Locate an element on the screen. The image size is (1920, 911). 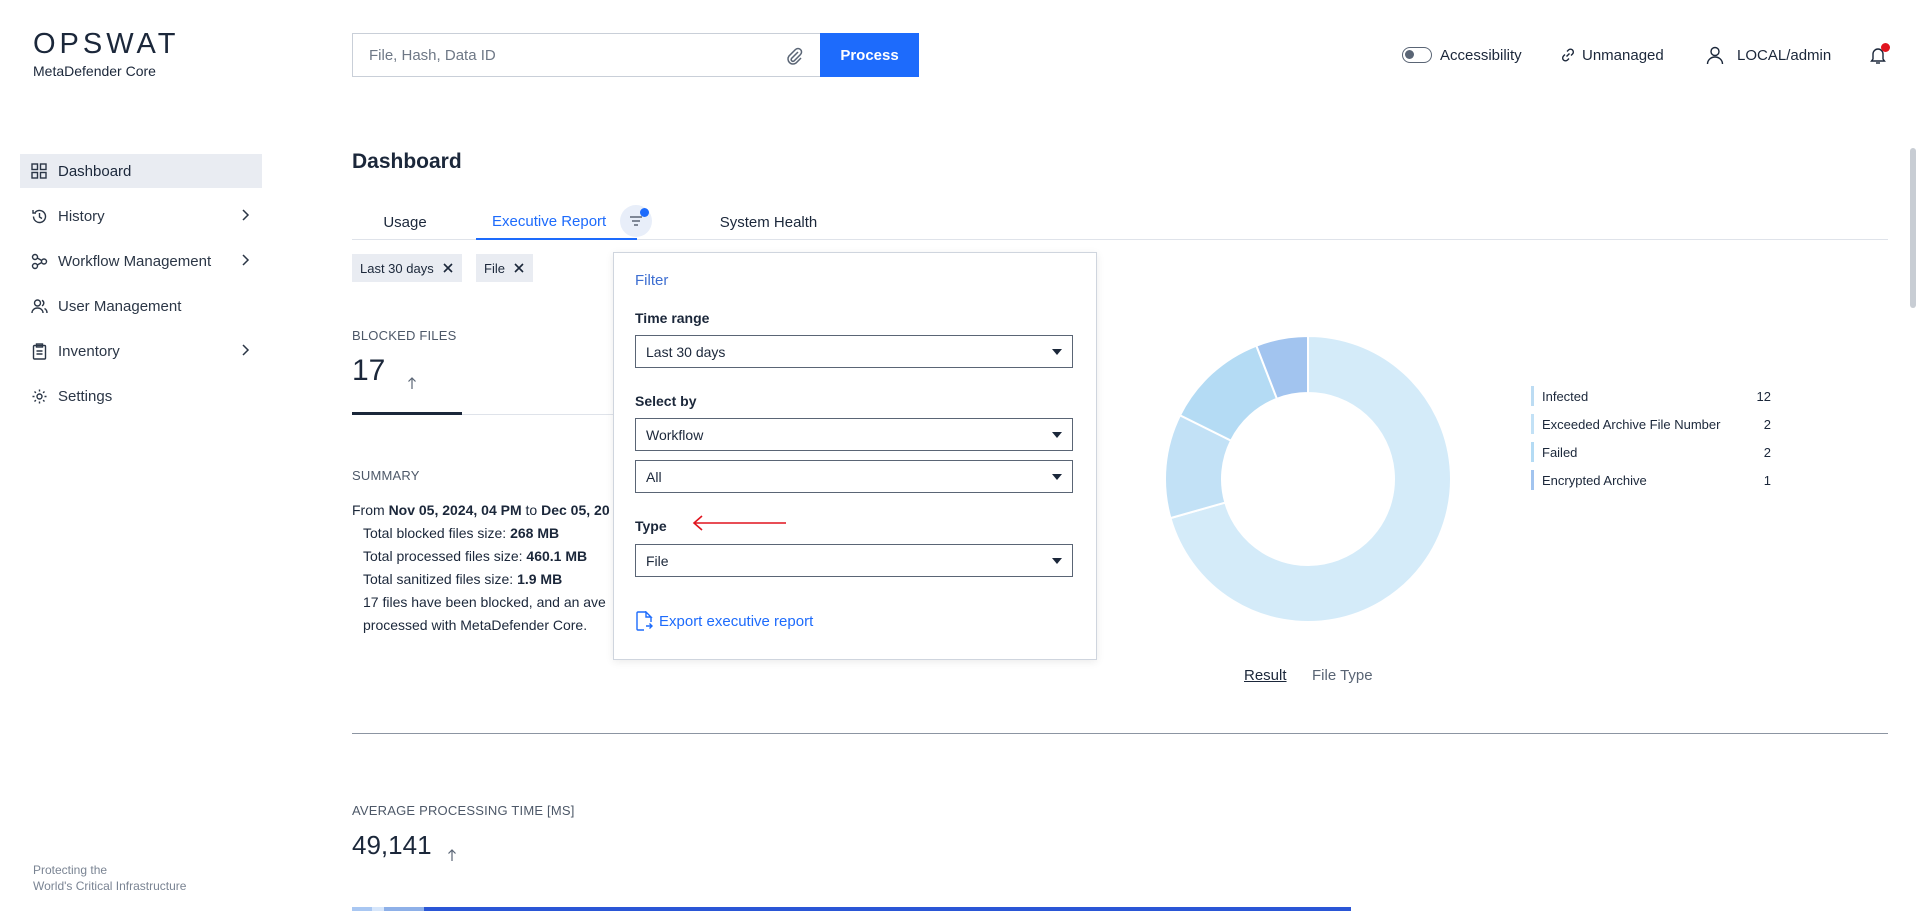
result-donut-chart is located at coordinates (1308, 478).